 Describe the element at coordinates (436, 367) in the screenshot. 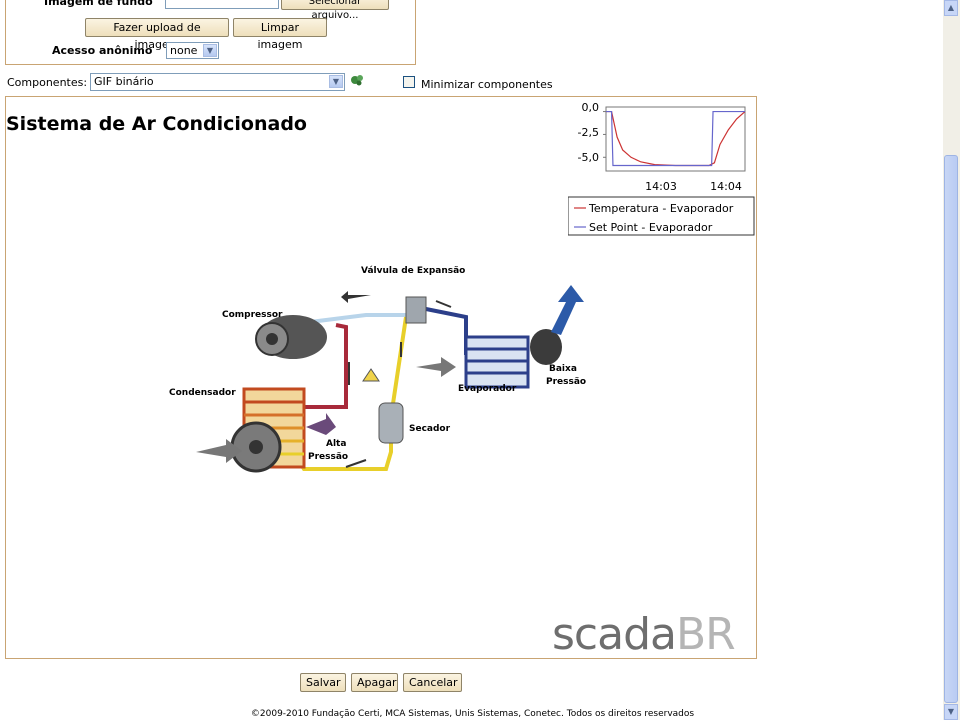

I see `airflow-arrow-mid` at that location.